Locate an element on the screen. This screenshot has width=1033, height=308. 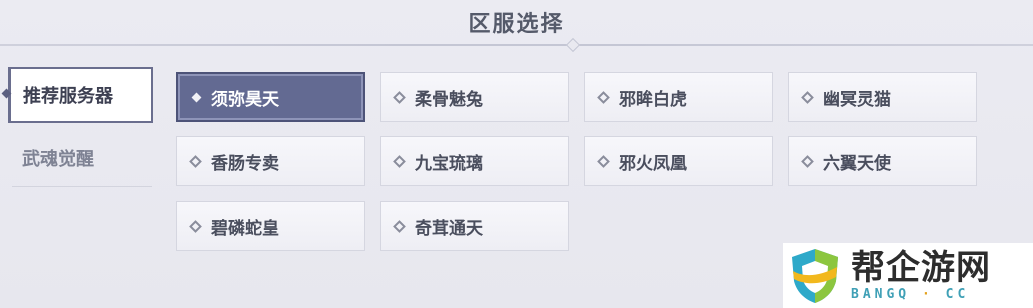
header-divider is located at coordinates (516, 45).